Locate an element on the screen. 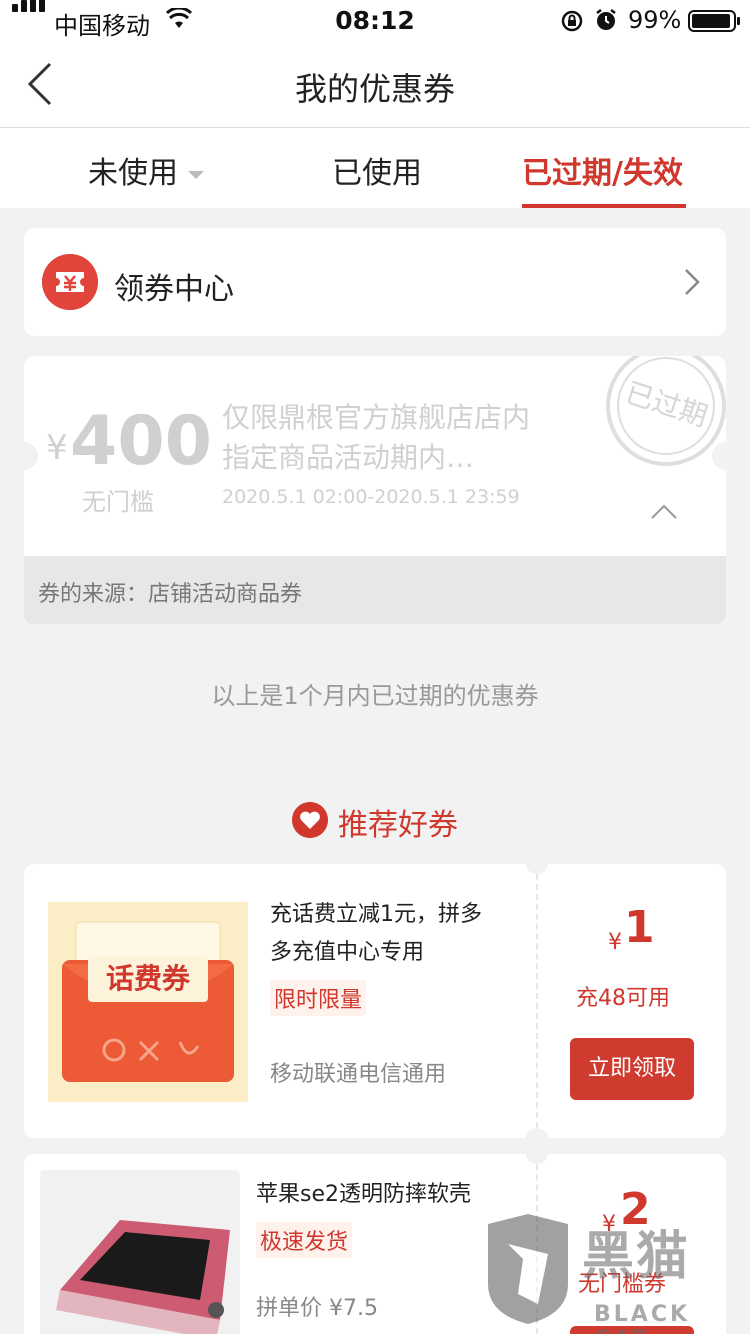 The width and height of the screenshot is (750, 1334). coupon-tag: 限时限量 is located at coordinates (318, 998).